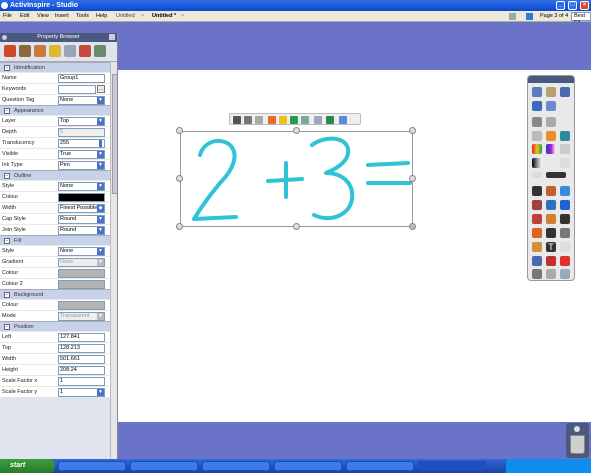 This screenshot has height=473, width=591. Describe the element at coordinates (551, 106) in the screenshot. I see `flipchart-icon` at that location.